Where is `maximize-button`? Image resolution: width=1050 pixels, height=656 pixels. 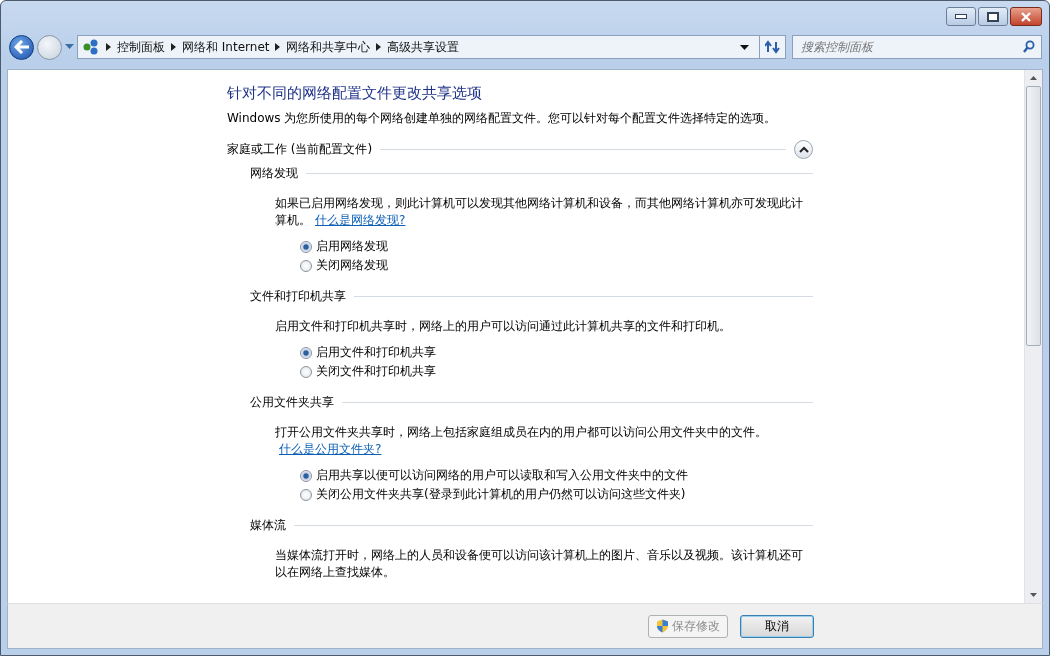 maximize-button is located at coordinates (993, 16).